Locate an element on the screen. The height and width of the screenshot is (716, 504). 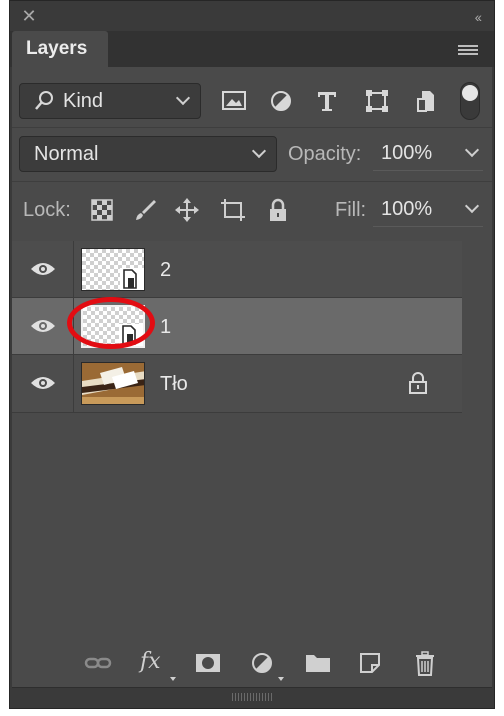
lock-transparent-pixels-icon is located at coordinates (102, 210).